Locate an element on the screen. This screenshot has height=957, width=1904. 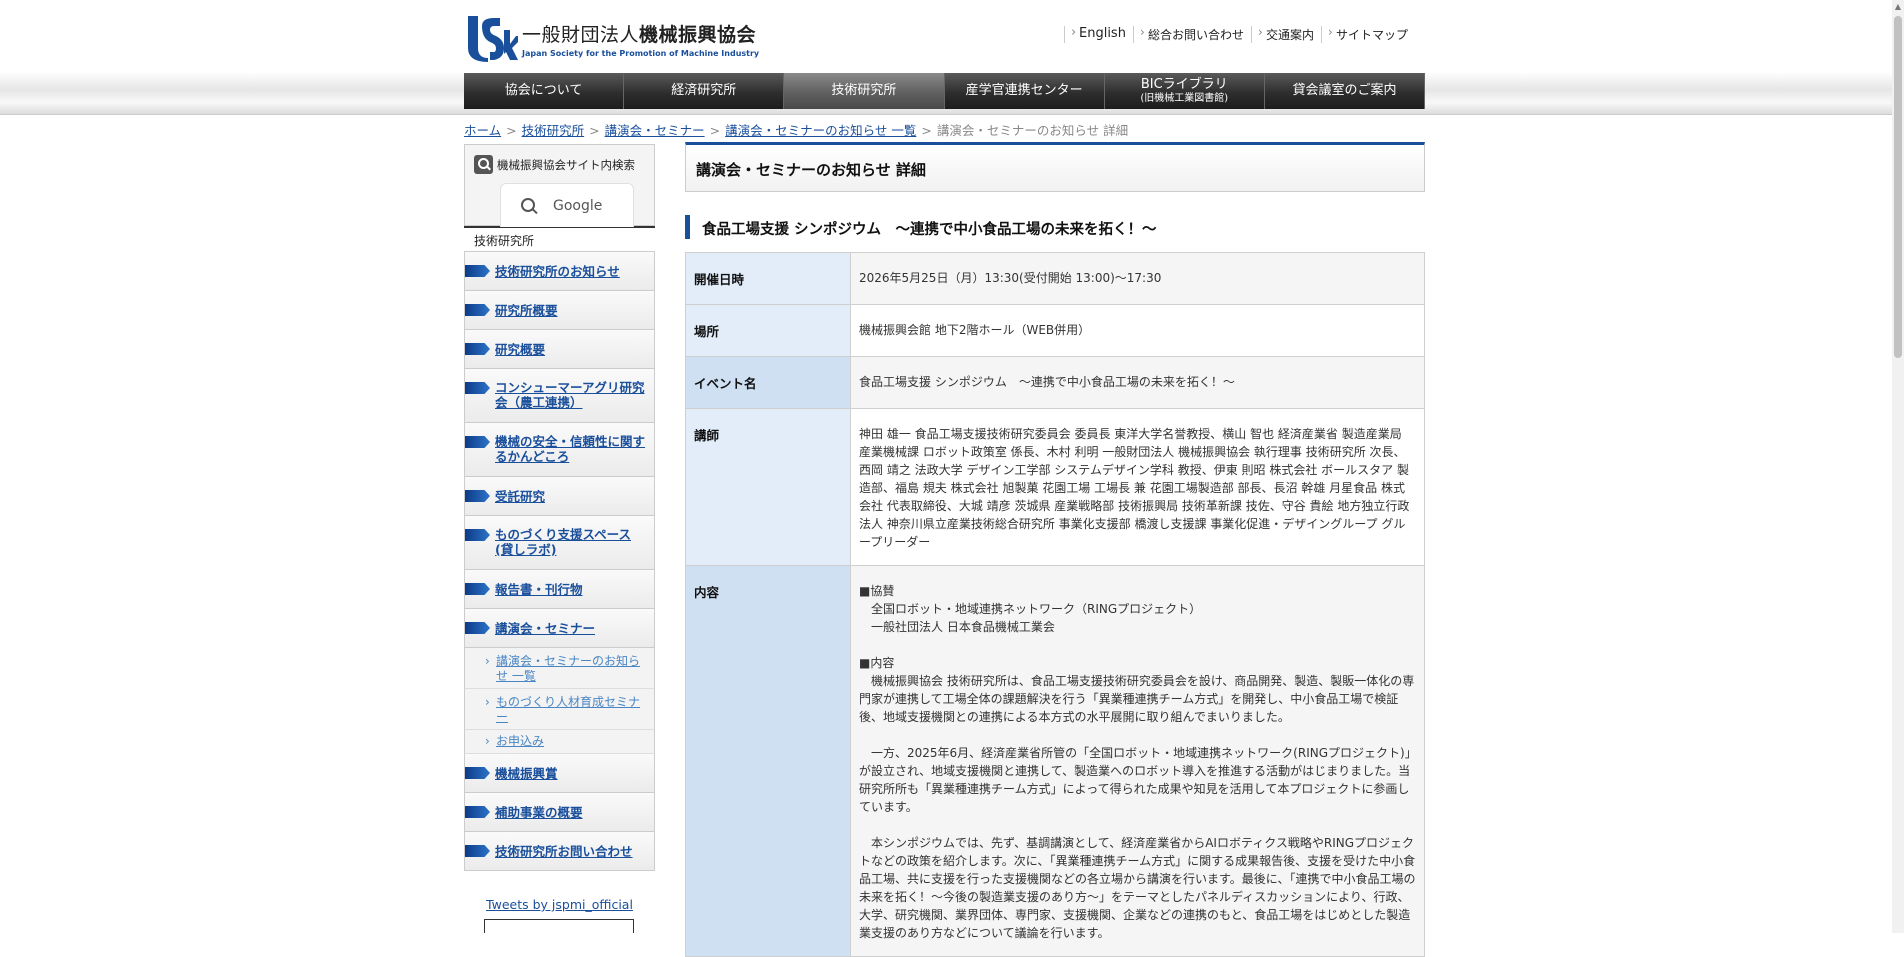
event-heading: 食品工場支援 シンポジウム ～連携で中小食品工場の未来を拓く！～ is located at coordinates (921, 227).